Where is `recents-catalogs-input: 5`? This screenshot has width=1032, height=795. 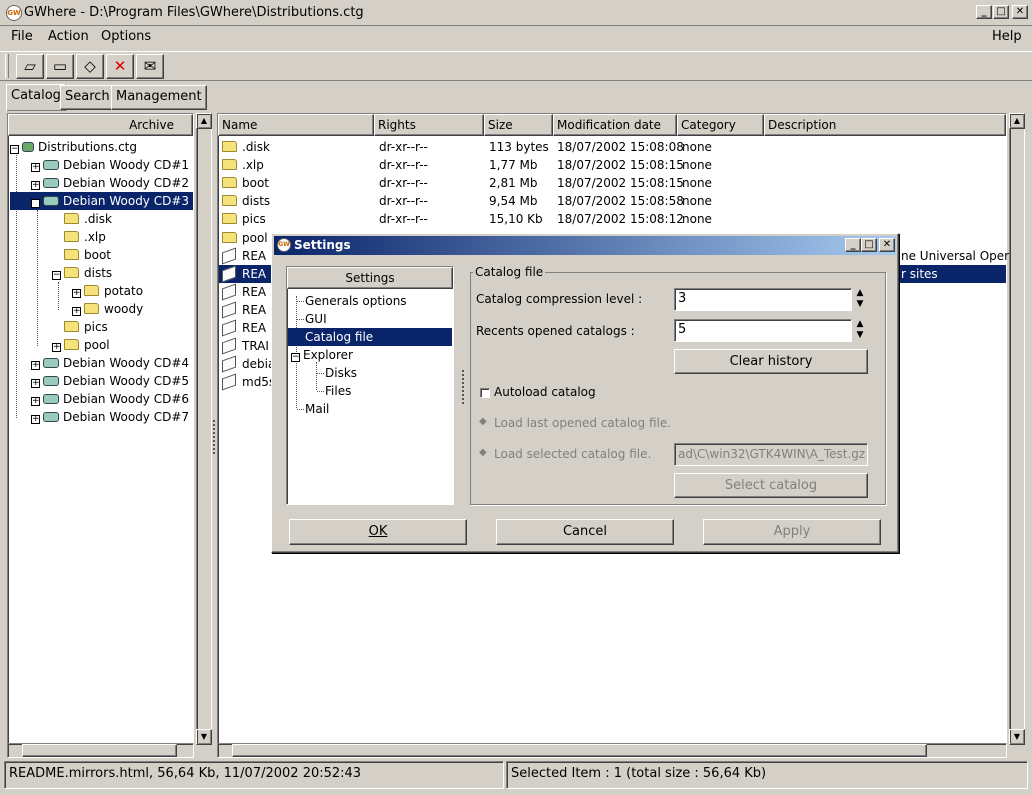
recents-catalogs-input: 5 is located at coordinates (763, 330).